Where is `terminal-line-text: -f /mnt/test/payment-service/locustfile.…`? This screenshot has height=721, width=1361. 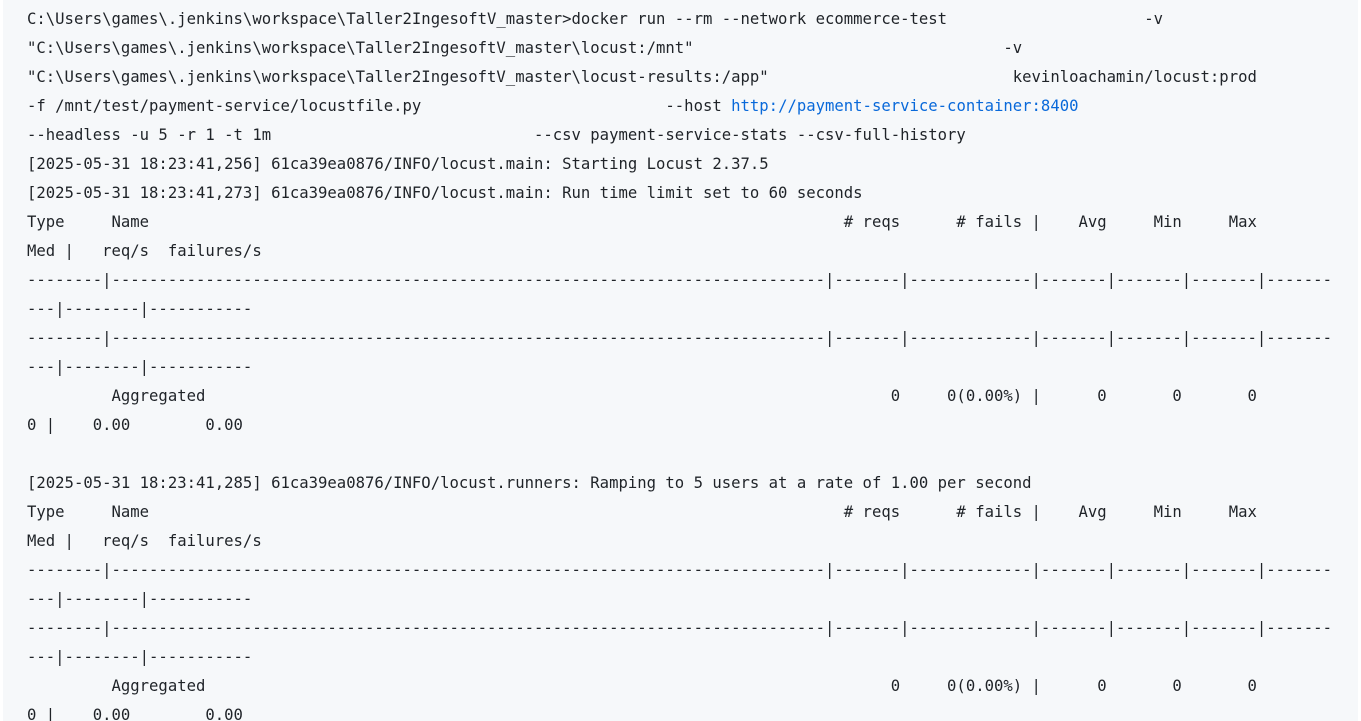
terminal-line-text: -f /mnt/test/payment-service/locustfile.… is located at coordinates (379, 106).